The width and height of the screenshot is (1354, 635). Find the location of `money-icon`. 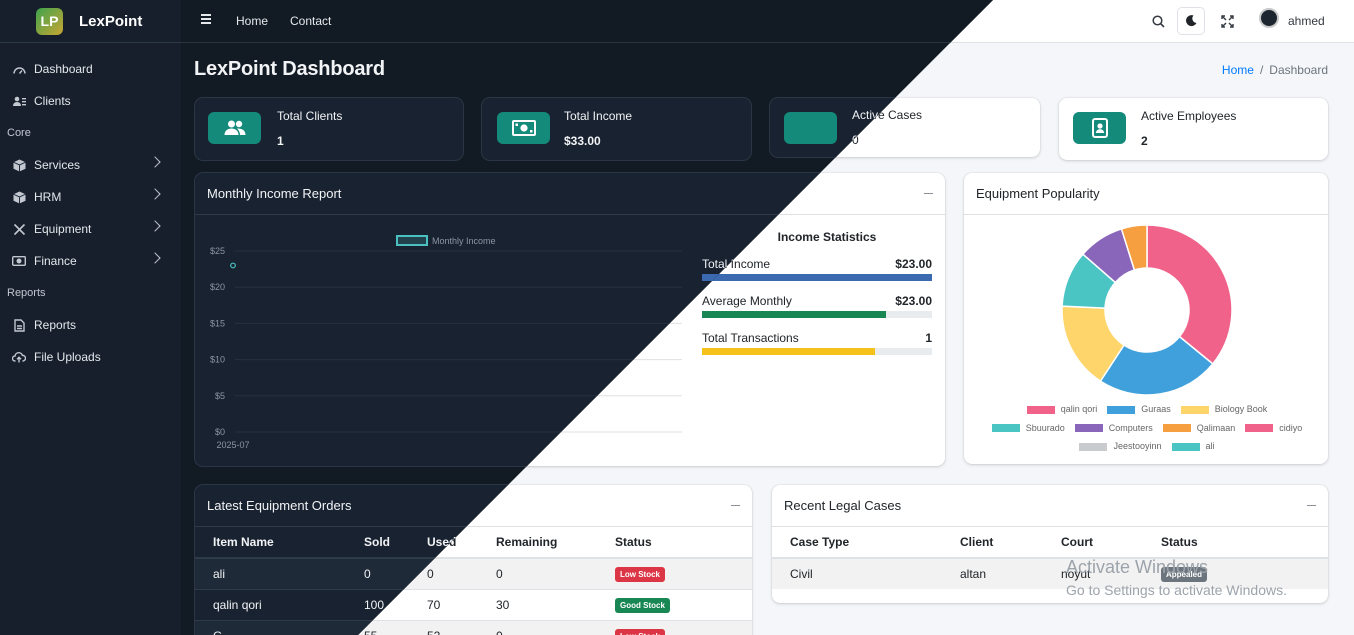

money-icon is located at coordinates (19, 261).